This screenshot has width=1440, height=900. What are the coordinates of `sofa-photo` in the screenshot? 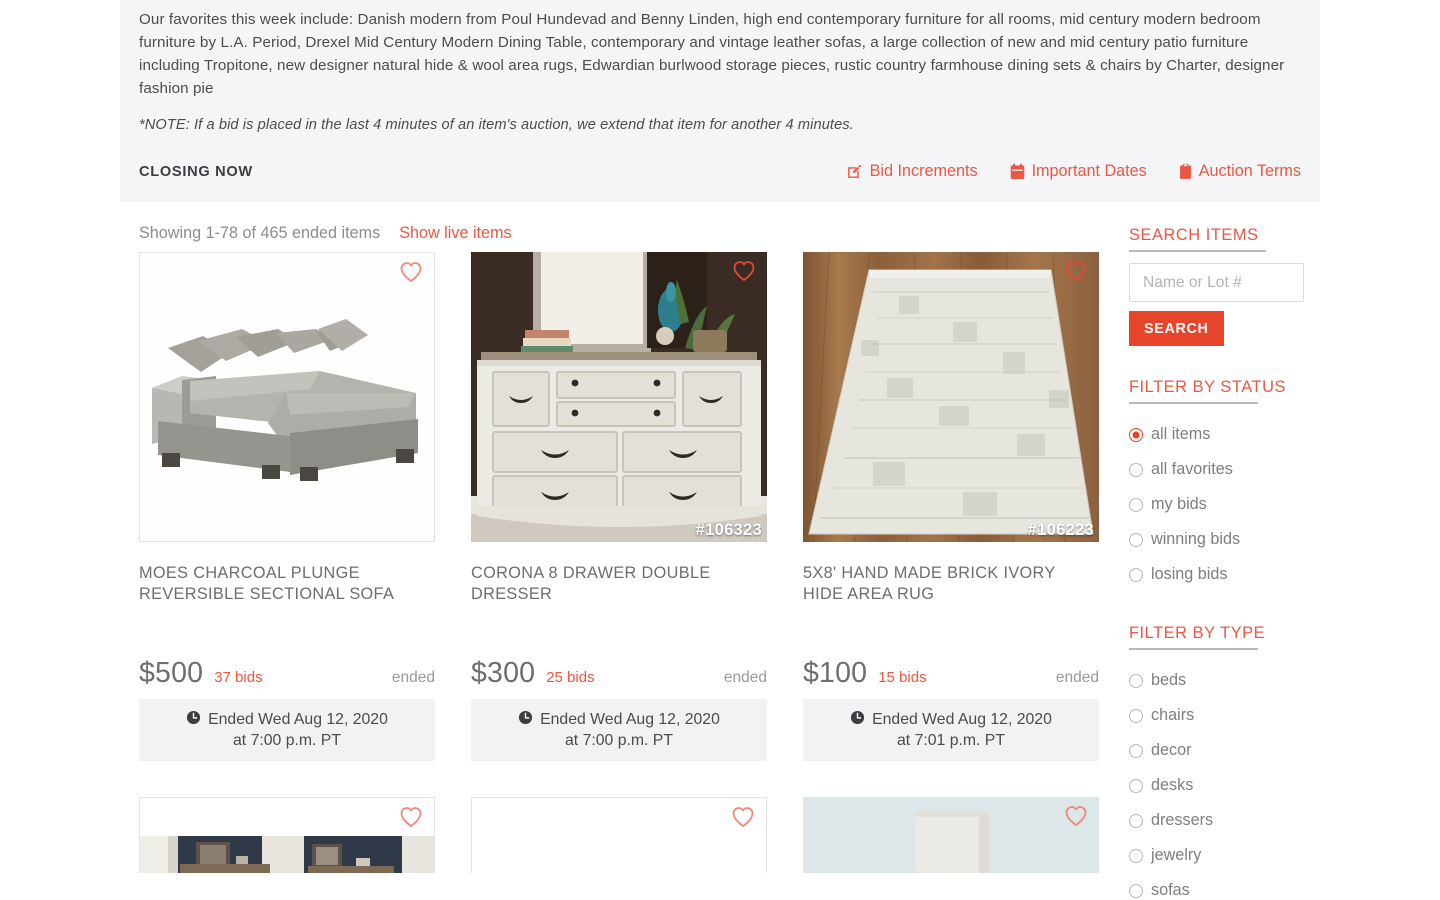 It's located at (287, 397).